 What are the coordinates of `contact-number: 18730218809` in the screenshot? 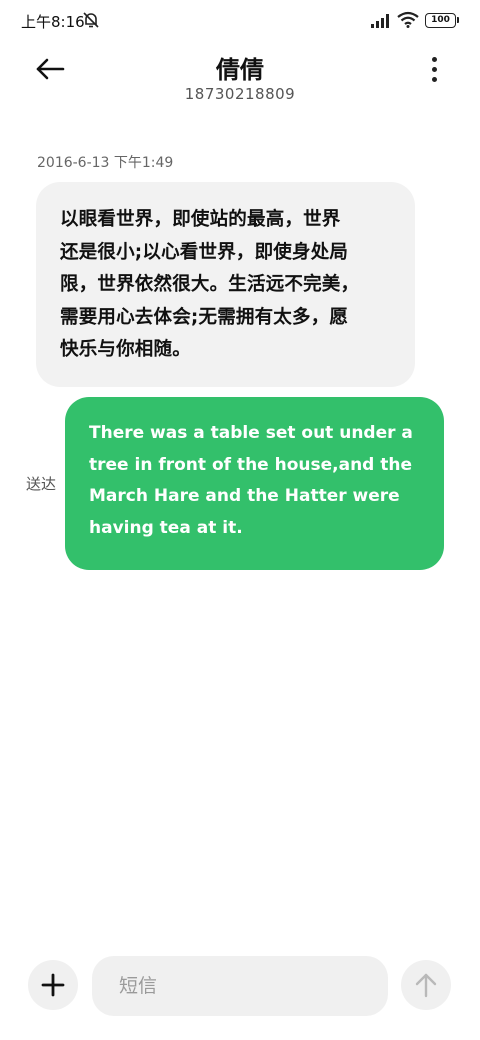 It's located at (240, 94).